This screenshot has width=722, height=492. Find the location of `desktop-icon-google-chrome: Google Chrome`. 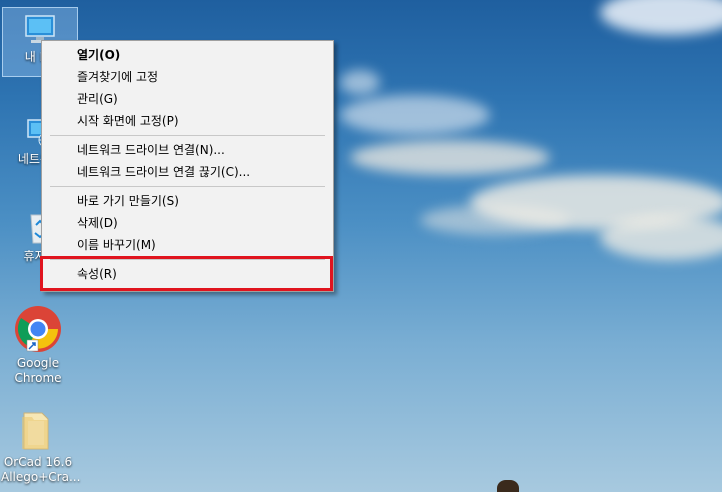

desktop-icon-google-chrome: Google Chrome is located at coordinates (38, 343).